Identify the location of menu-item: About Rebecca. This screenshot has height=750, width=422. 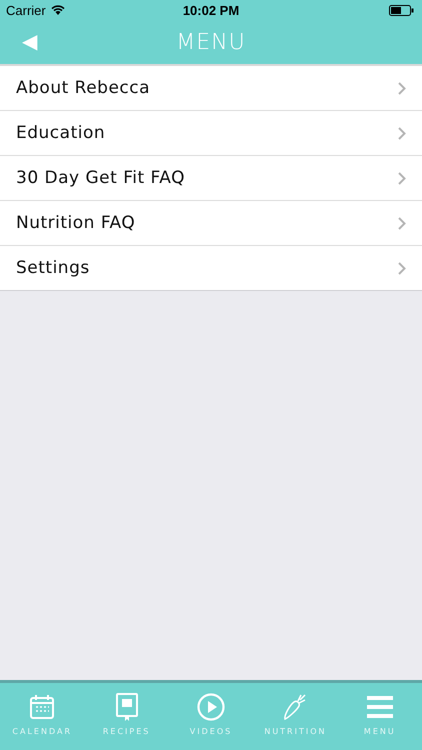
(211, 88).